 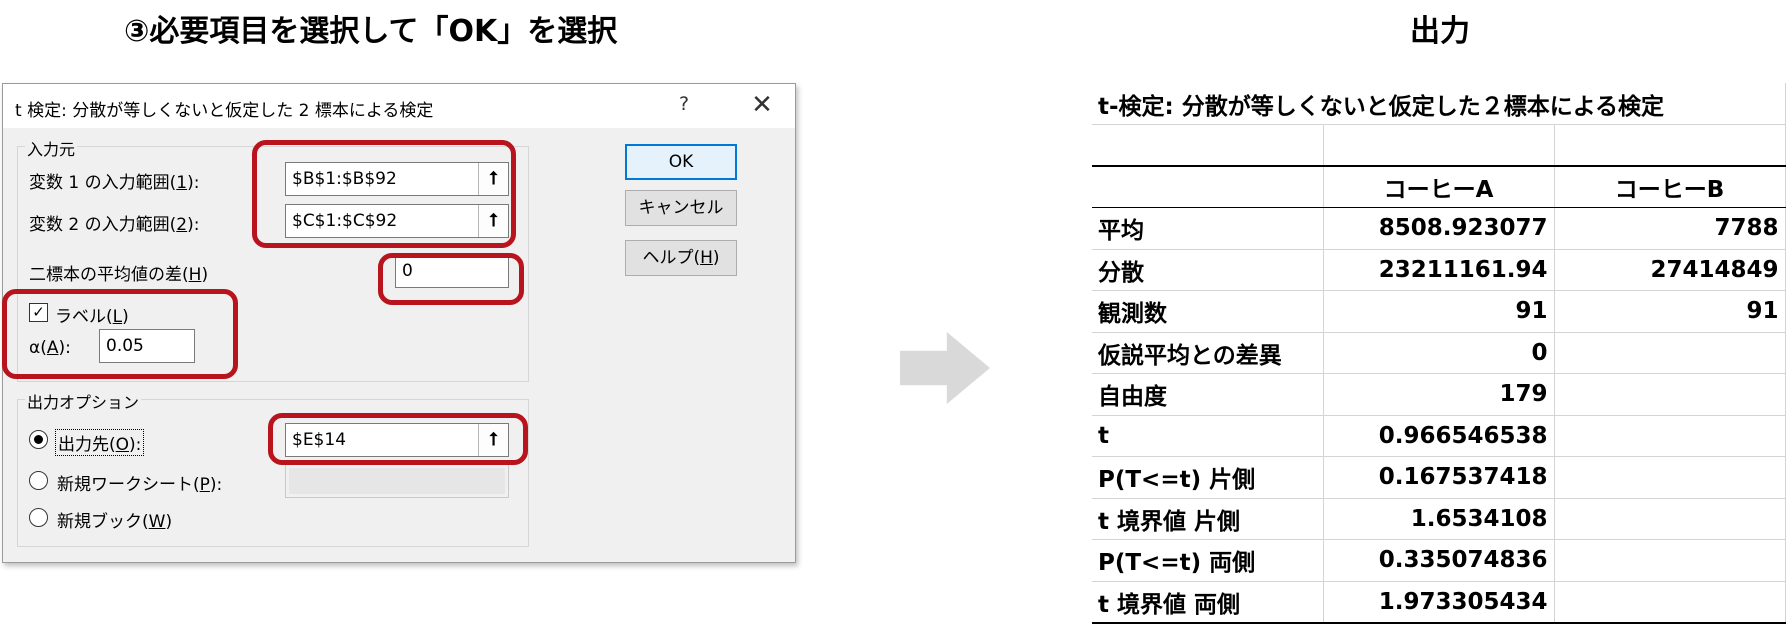 I want to click on mean-diff-label: 二標本の平均値の差(H), so click(x=119, y=275).